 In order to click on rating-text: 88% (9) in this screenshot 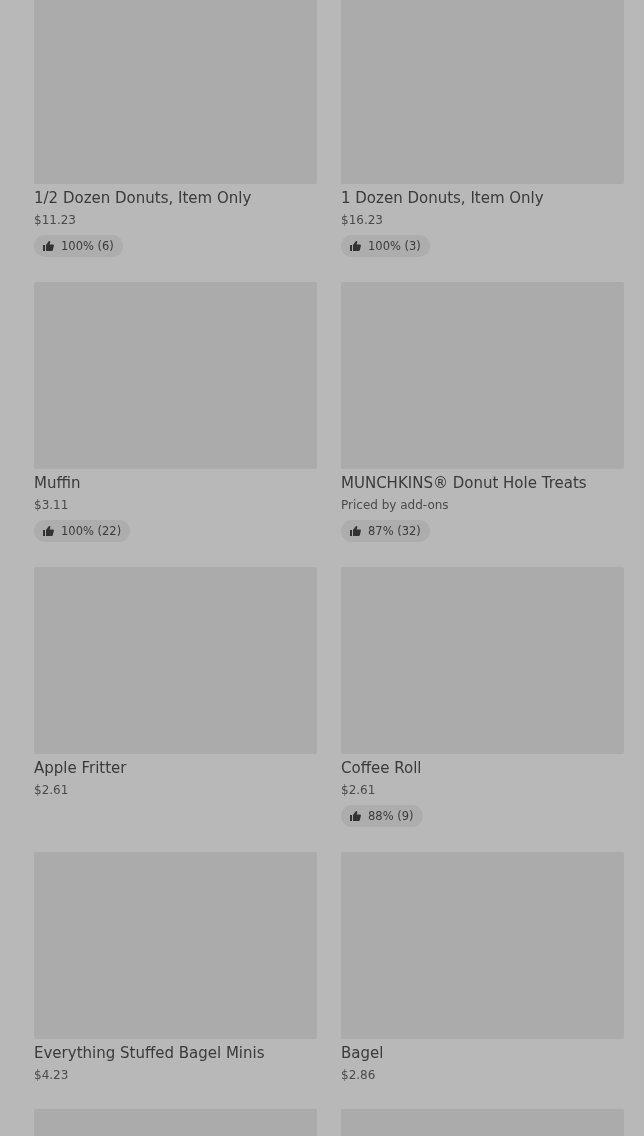, I will do `click(391, 816)`.